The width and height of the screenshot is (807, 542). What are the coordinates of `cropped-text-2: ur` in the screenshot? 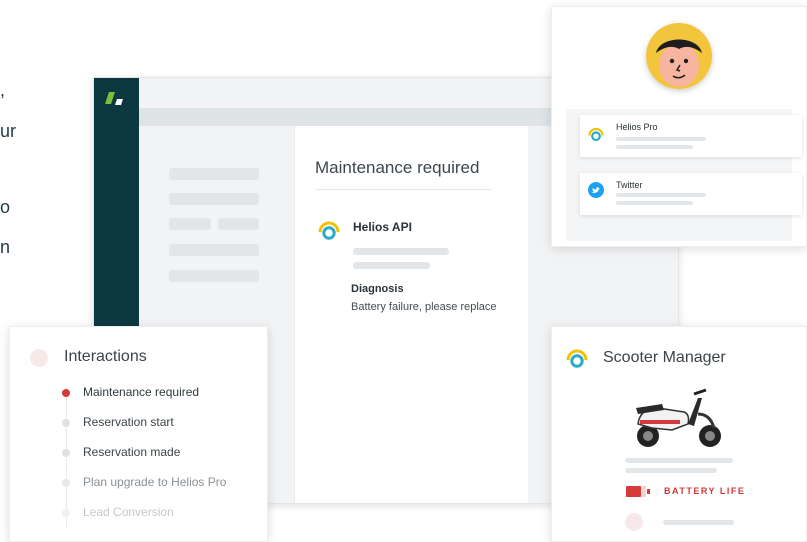 It's located at (8, 131).